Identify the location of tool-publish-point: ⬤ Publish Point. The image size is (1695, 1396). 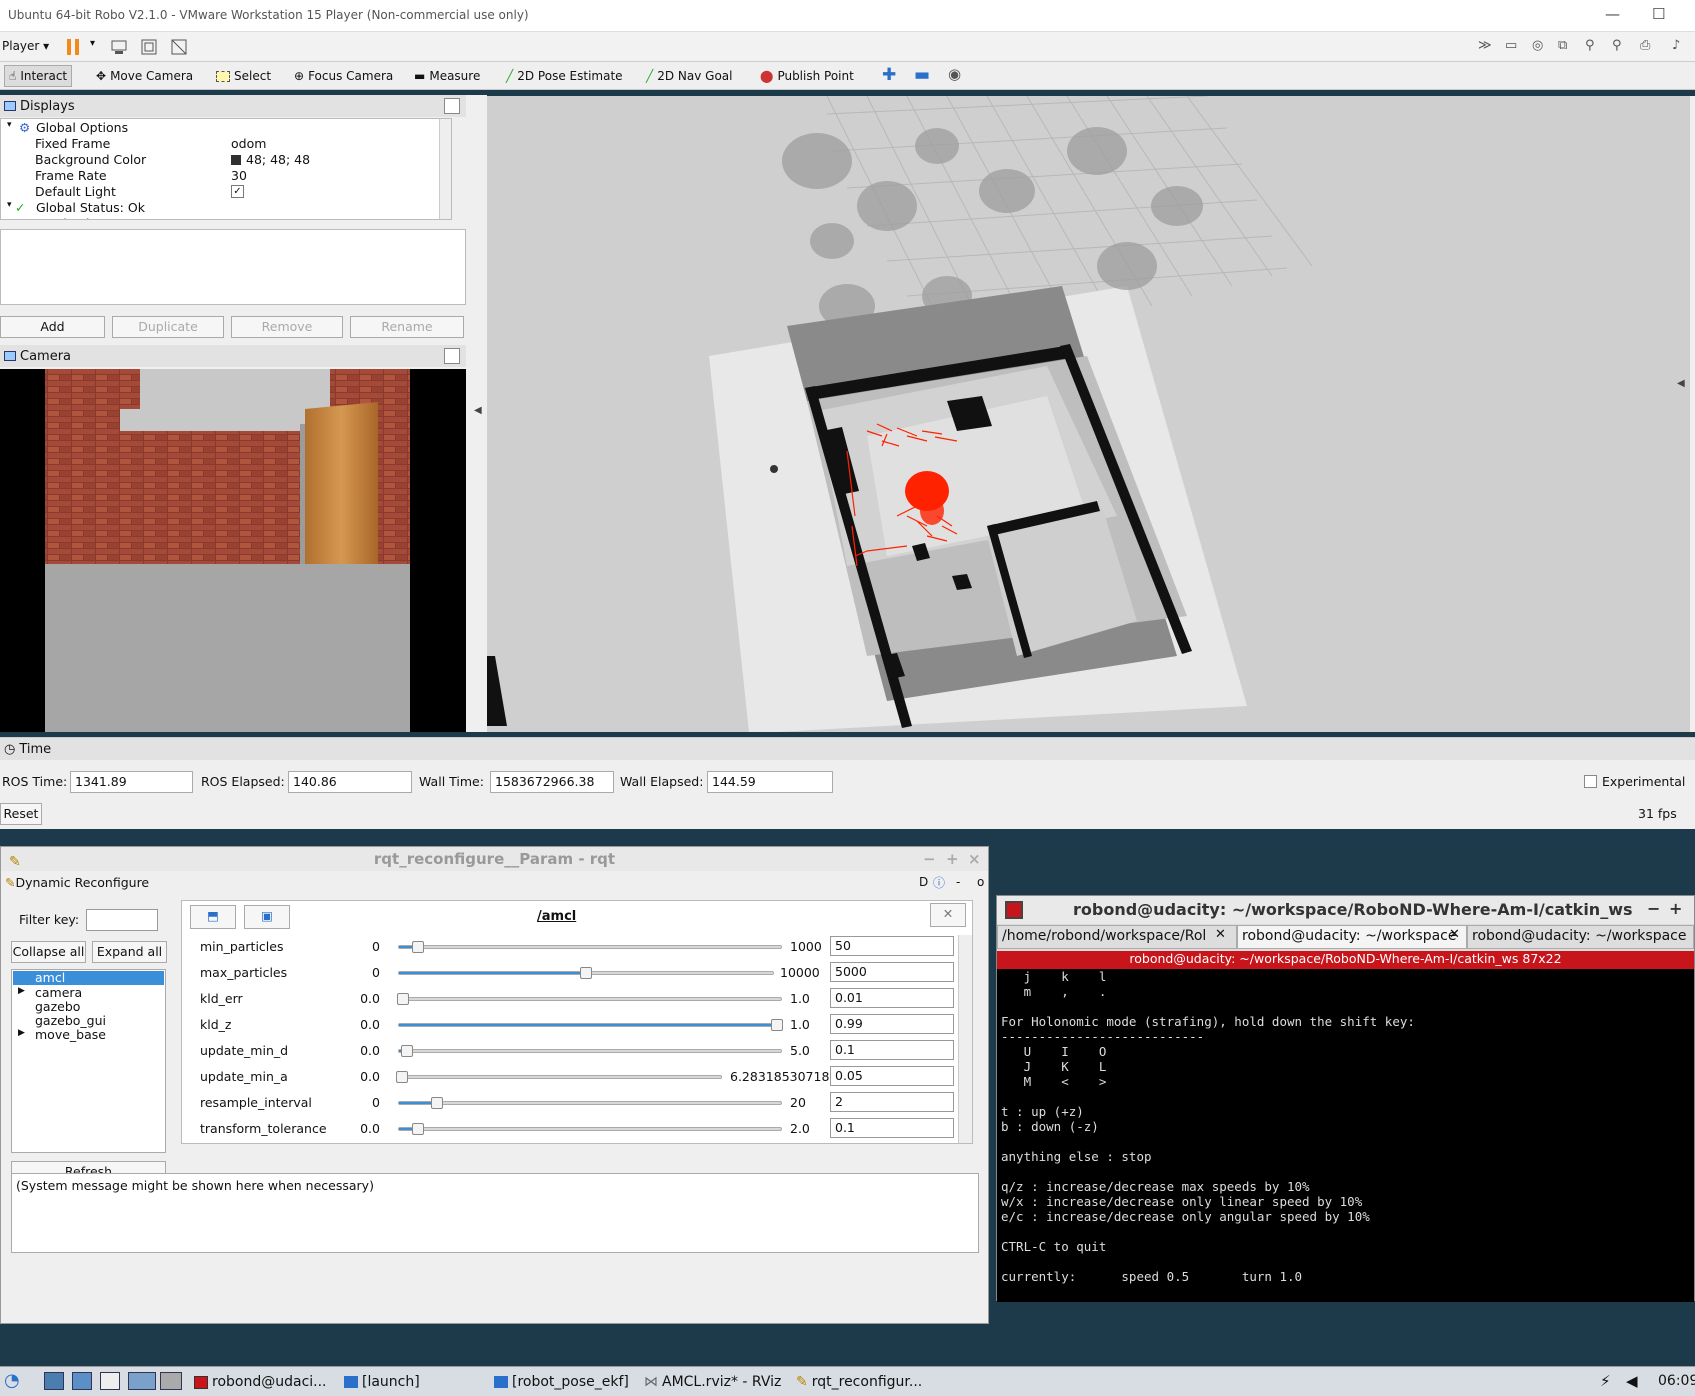
(807, 76).